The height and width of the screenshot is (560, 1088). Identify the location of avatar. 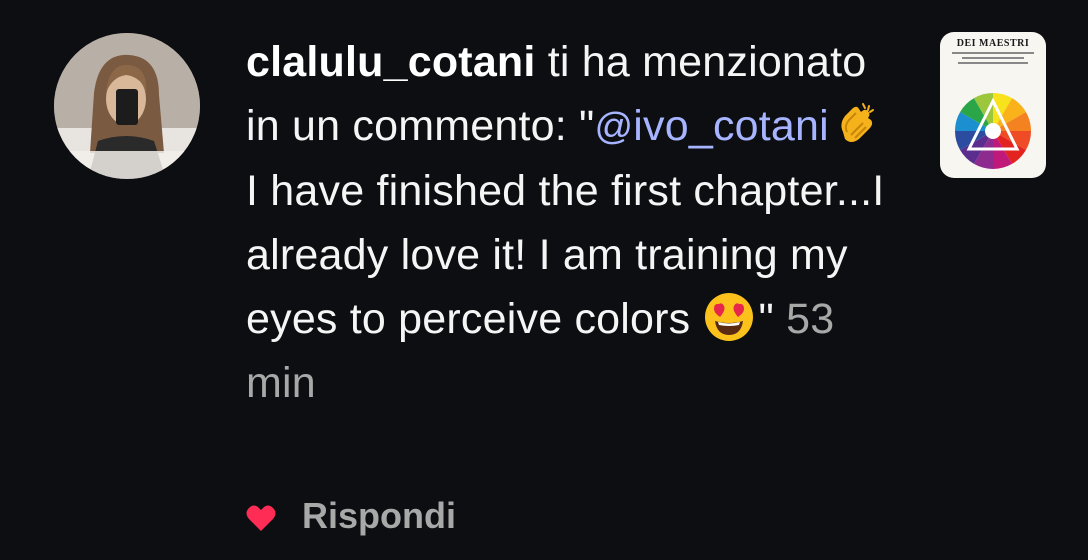
(127, 106).